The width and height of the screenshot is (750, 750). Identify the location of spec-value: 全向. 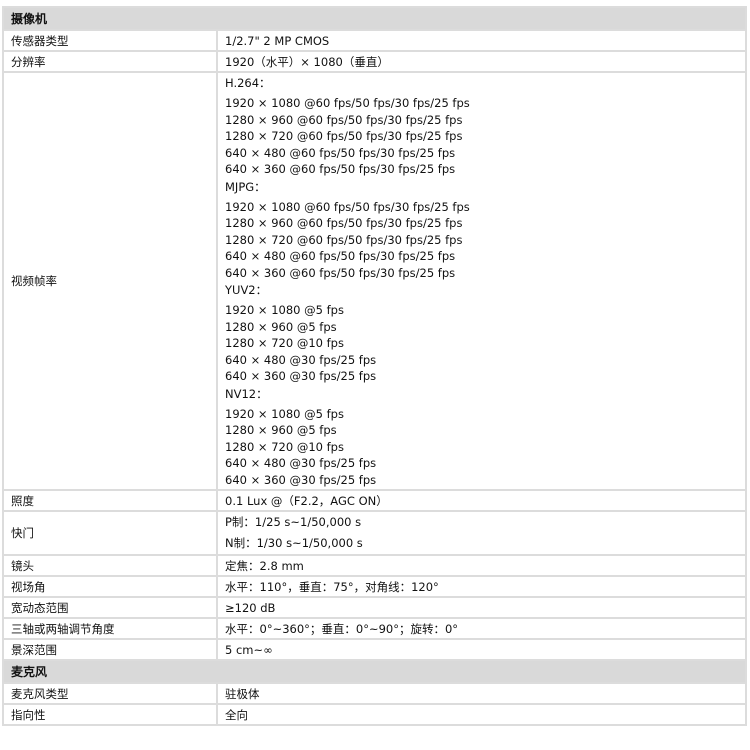
(481, 714).